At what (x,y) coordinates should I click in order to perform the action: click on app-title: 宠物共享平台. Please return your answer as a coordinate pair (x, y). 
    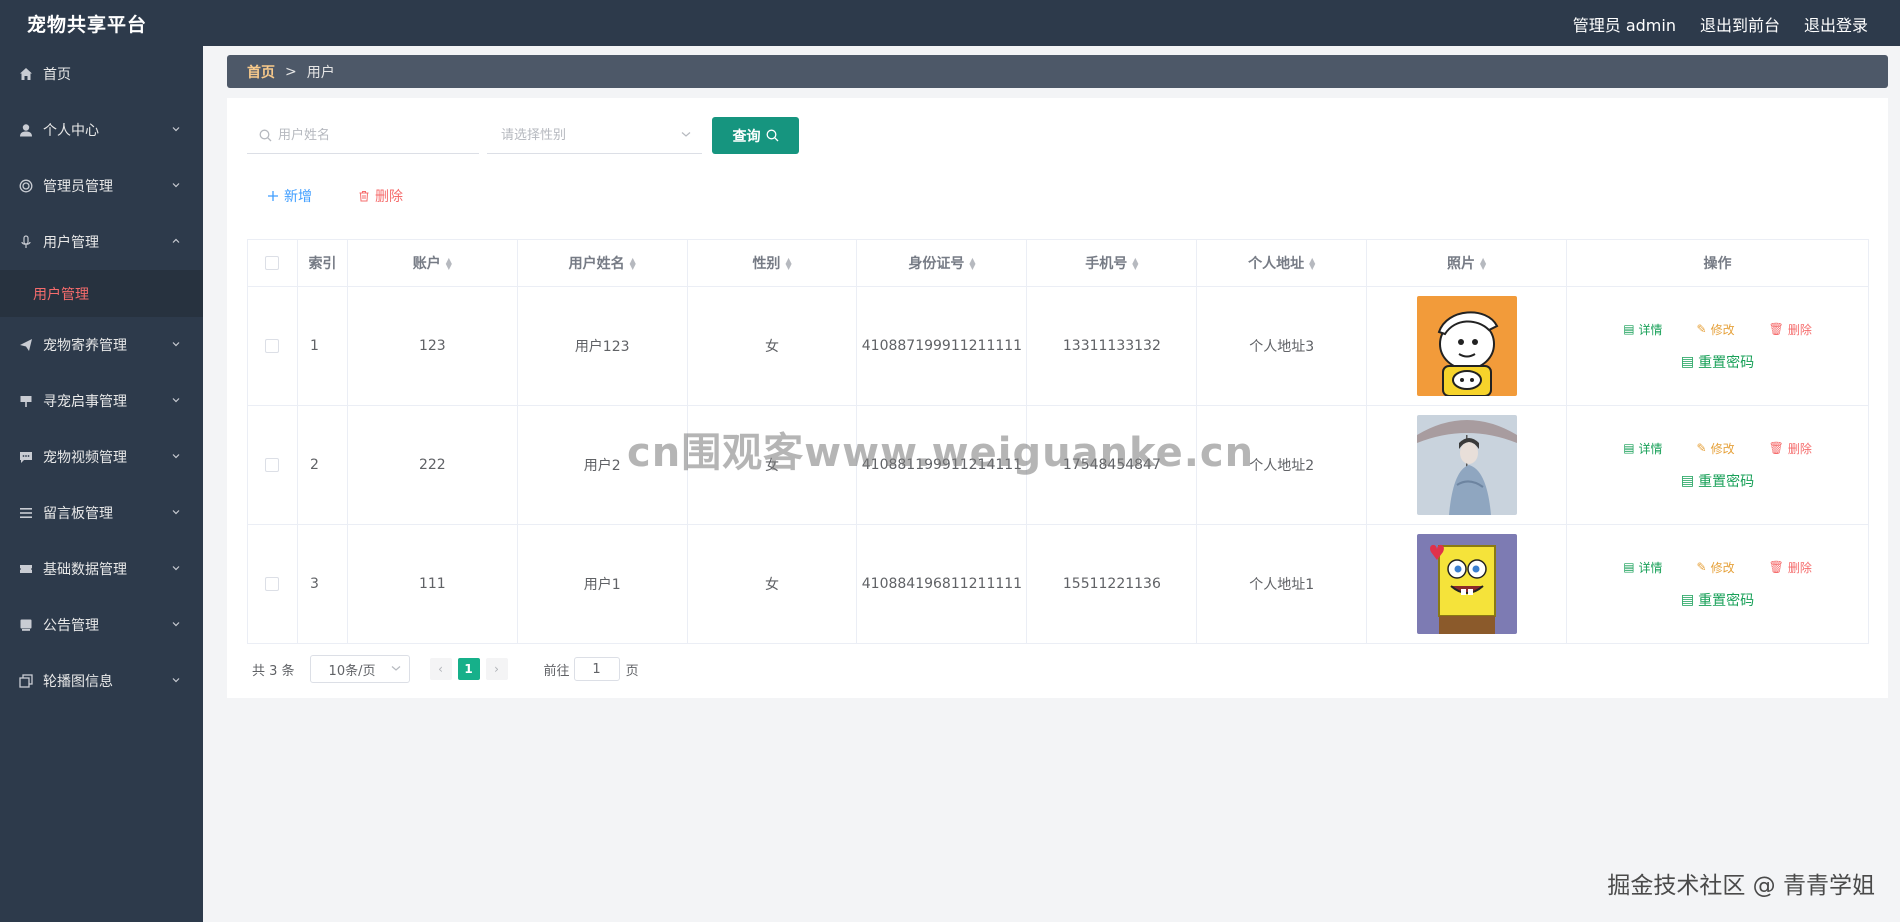
    Looking at the image, I should click on (87, 25).